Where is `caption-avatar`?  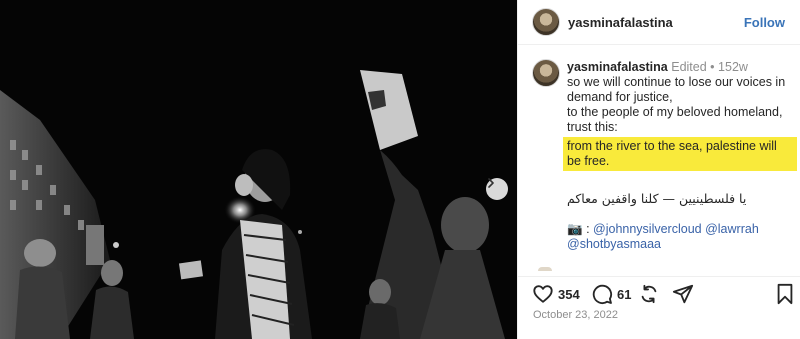
caption-avatar is located at coordinates (546, 73).